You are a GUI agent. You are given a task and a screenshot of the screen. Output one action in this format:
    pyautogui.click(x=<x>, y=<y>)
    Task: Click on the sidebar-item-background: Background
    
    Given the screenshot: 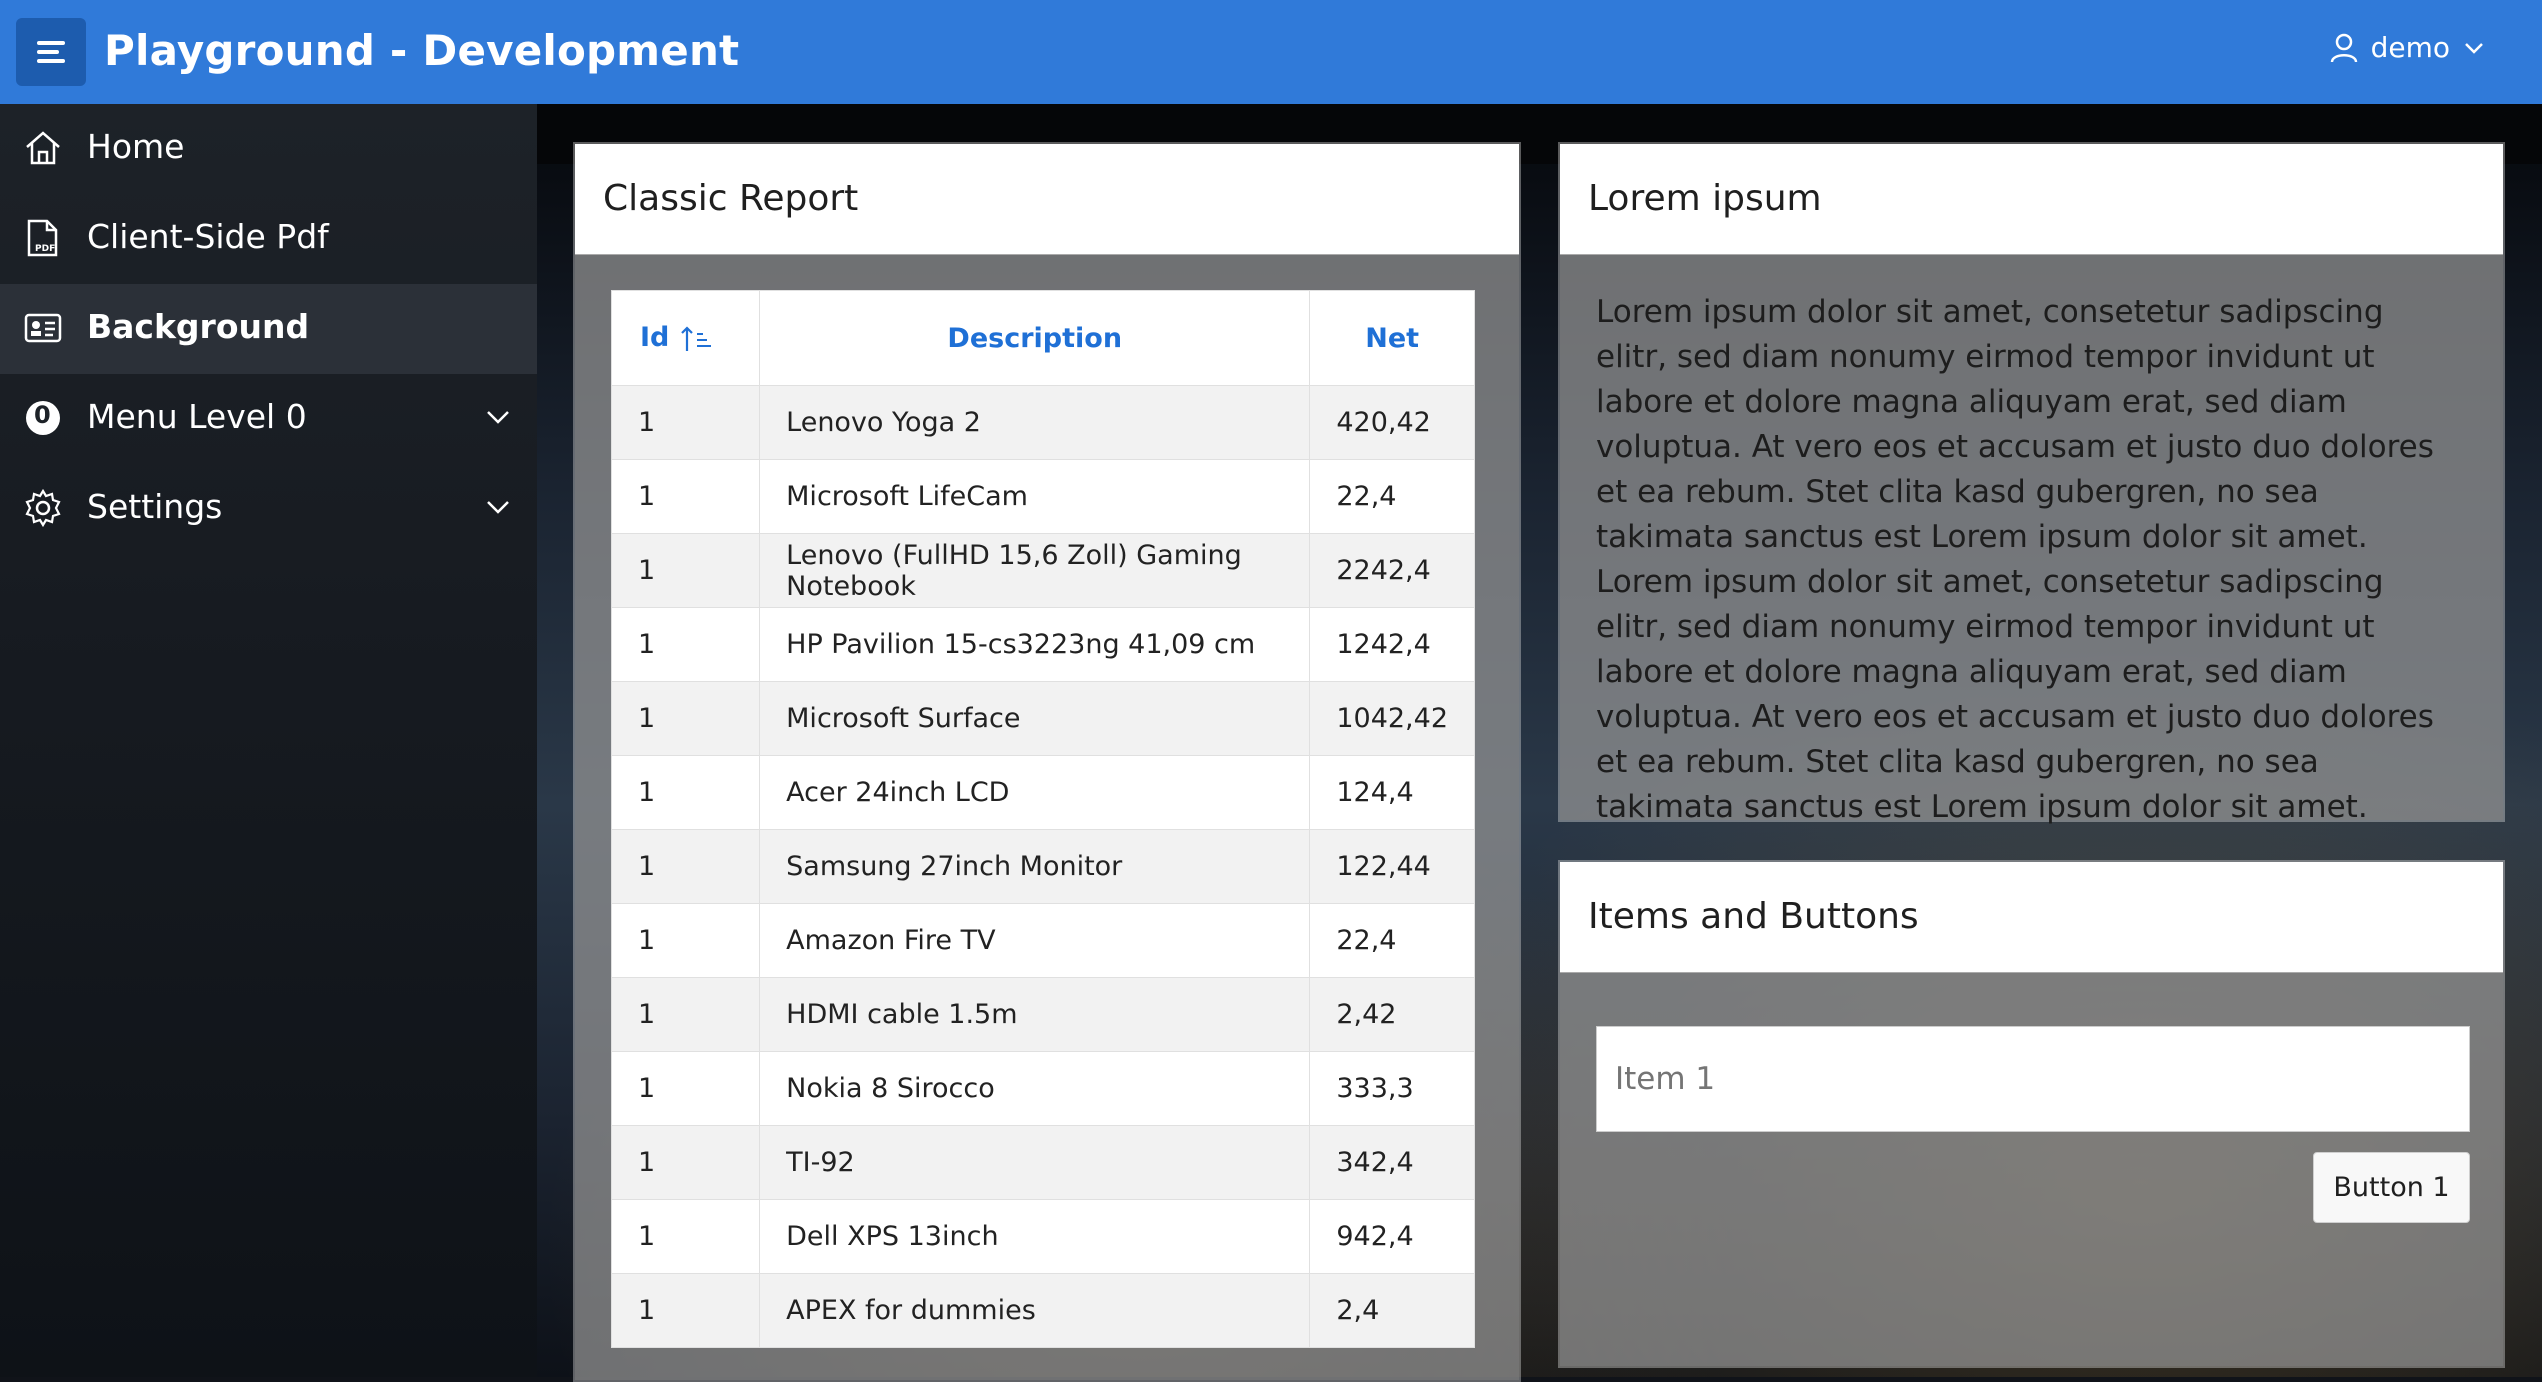 What is the action you would take?
    pyautogui.click(x=268, y=329)
    